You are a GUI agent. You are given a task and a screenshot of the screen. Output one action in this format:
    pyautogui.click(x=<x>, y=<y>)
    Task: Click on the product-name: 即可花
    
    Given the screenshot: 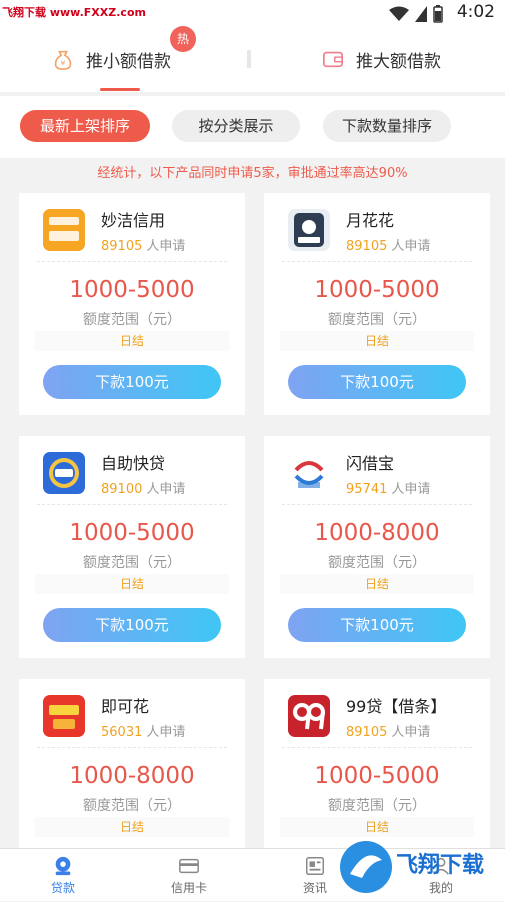 What is the action you would take?
    pyautogui.click(x=125, y=706)
    